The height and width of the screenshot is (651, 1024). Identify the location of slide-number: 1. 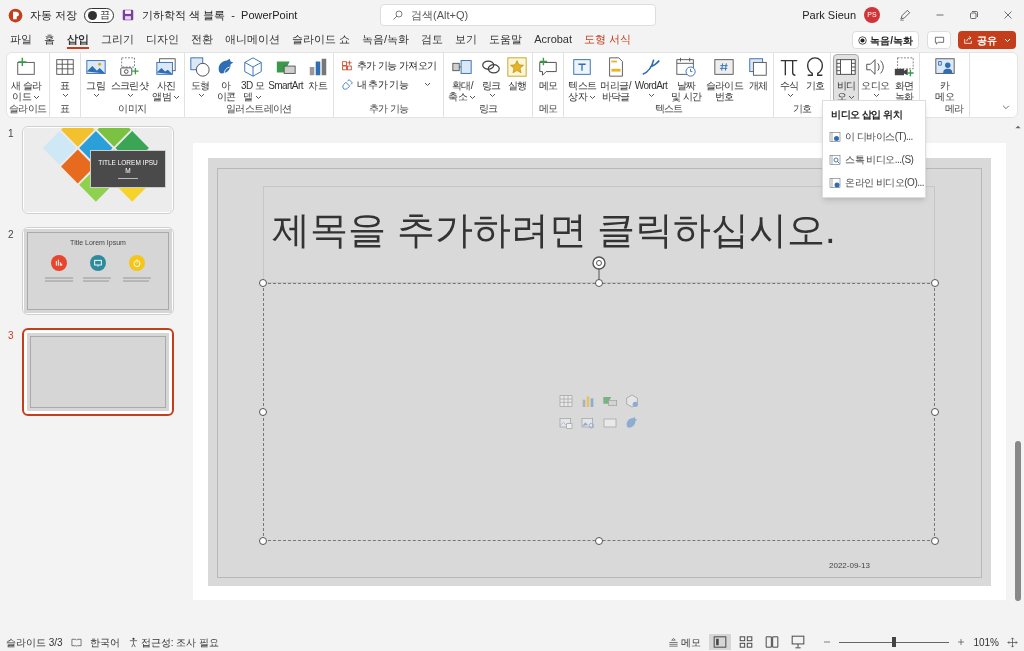
(11, 134).